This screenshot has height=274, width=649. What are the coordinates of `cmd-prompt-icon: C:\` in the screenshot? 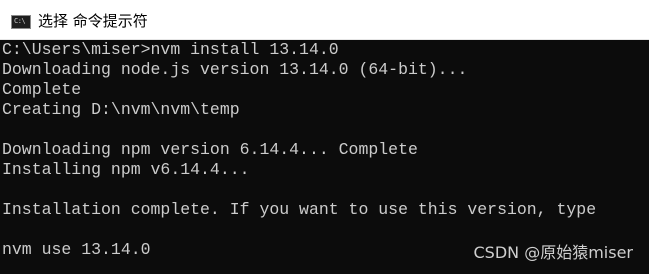 It's located at (21, 22).